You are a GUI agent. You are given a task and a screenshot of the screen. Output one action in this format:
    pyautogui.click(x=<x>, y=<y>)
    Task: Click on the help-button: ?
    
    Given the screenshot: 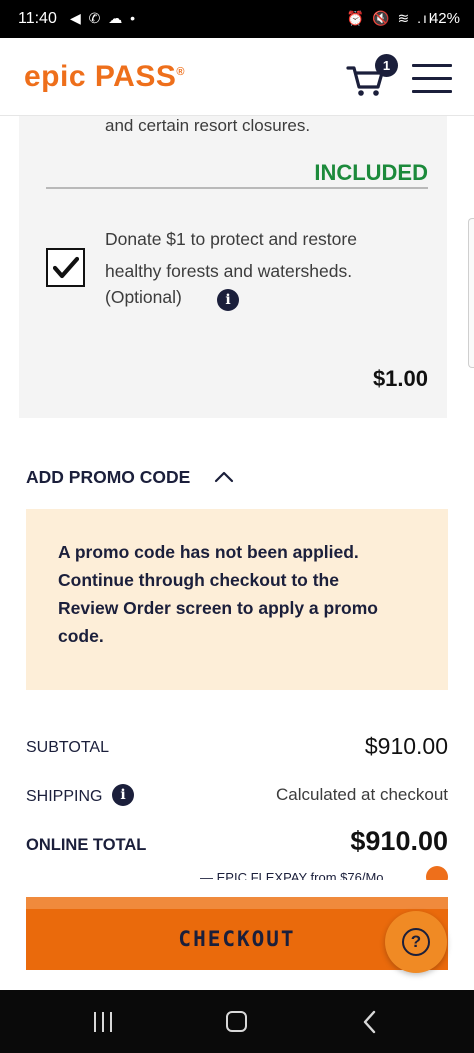 What is the action you would take?
    pyautogui.click(x=416, y=942)
    